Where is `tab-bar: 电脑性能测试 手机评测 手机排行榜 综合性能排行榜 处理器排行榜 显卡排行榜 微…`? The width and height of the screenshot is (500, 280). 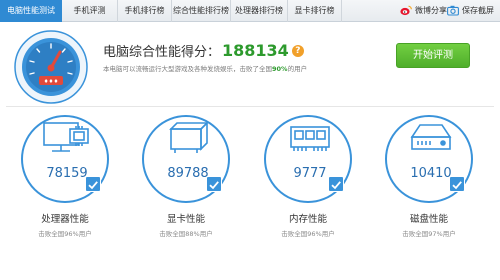
tab-bar: 电脑性能测试 手机评测 手机排行榜 综合性能排行榜 处理器排行榜 显卡排行榜 微… is located at coordinates (250, 11).